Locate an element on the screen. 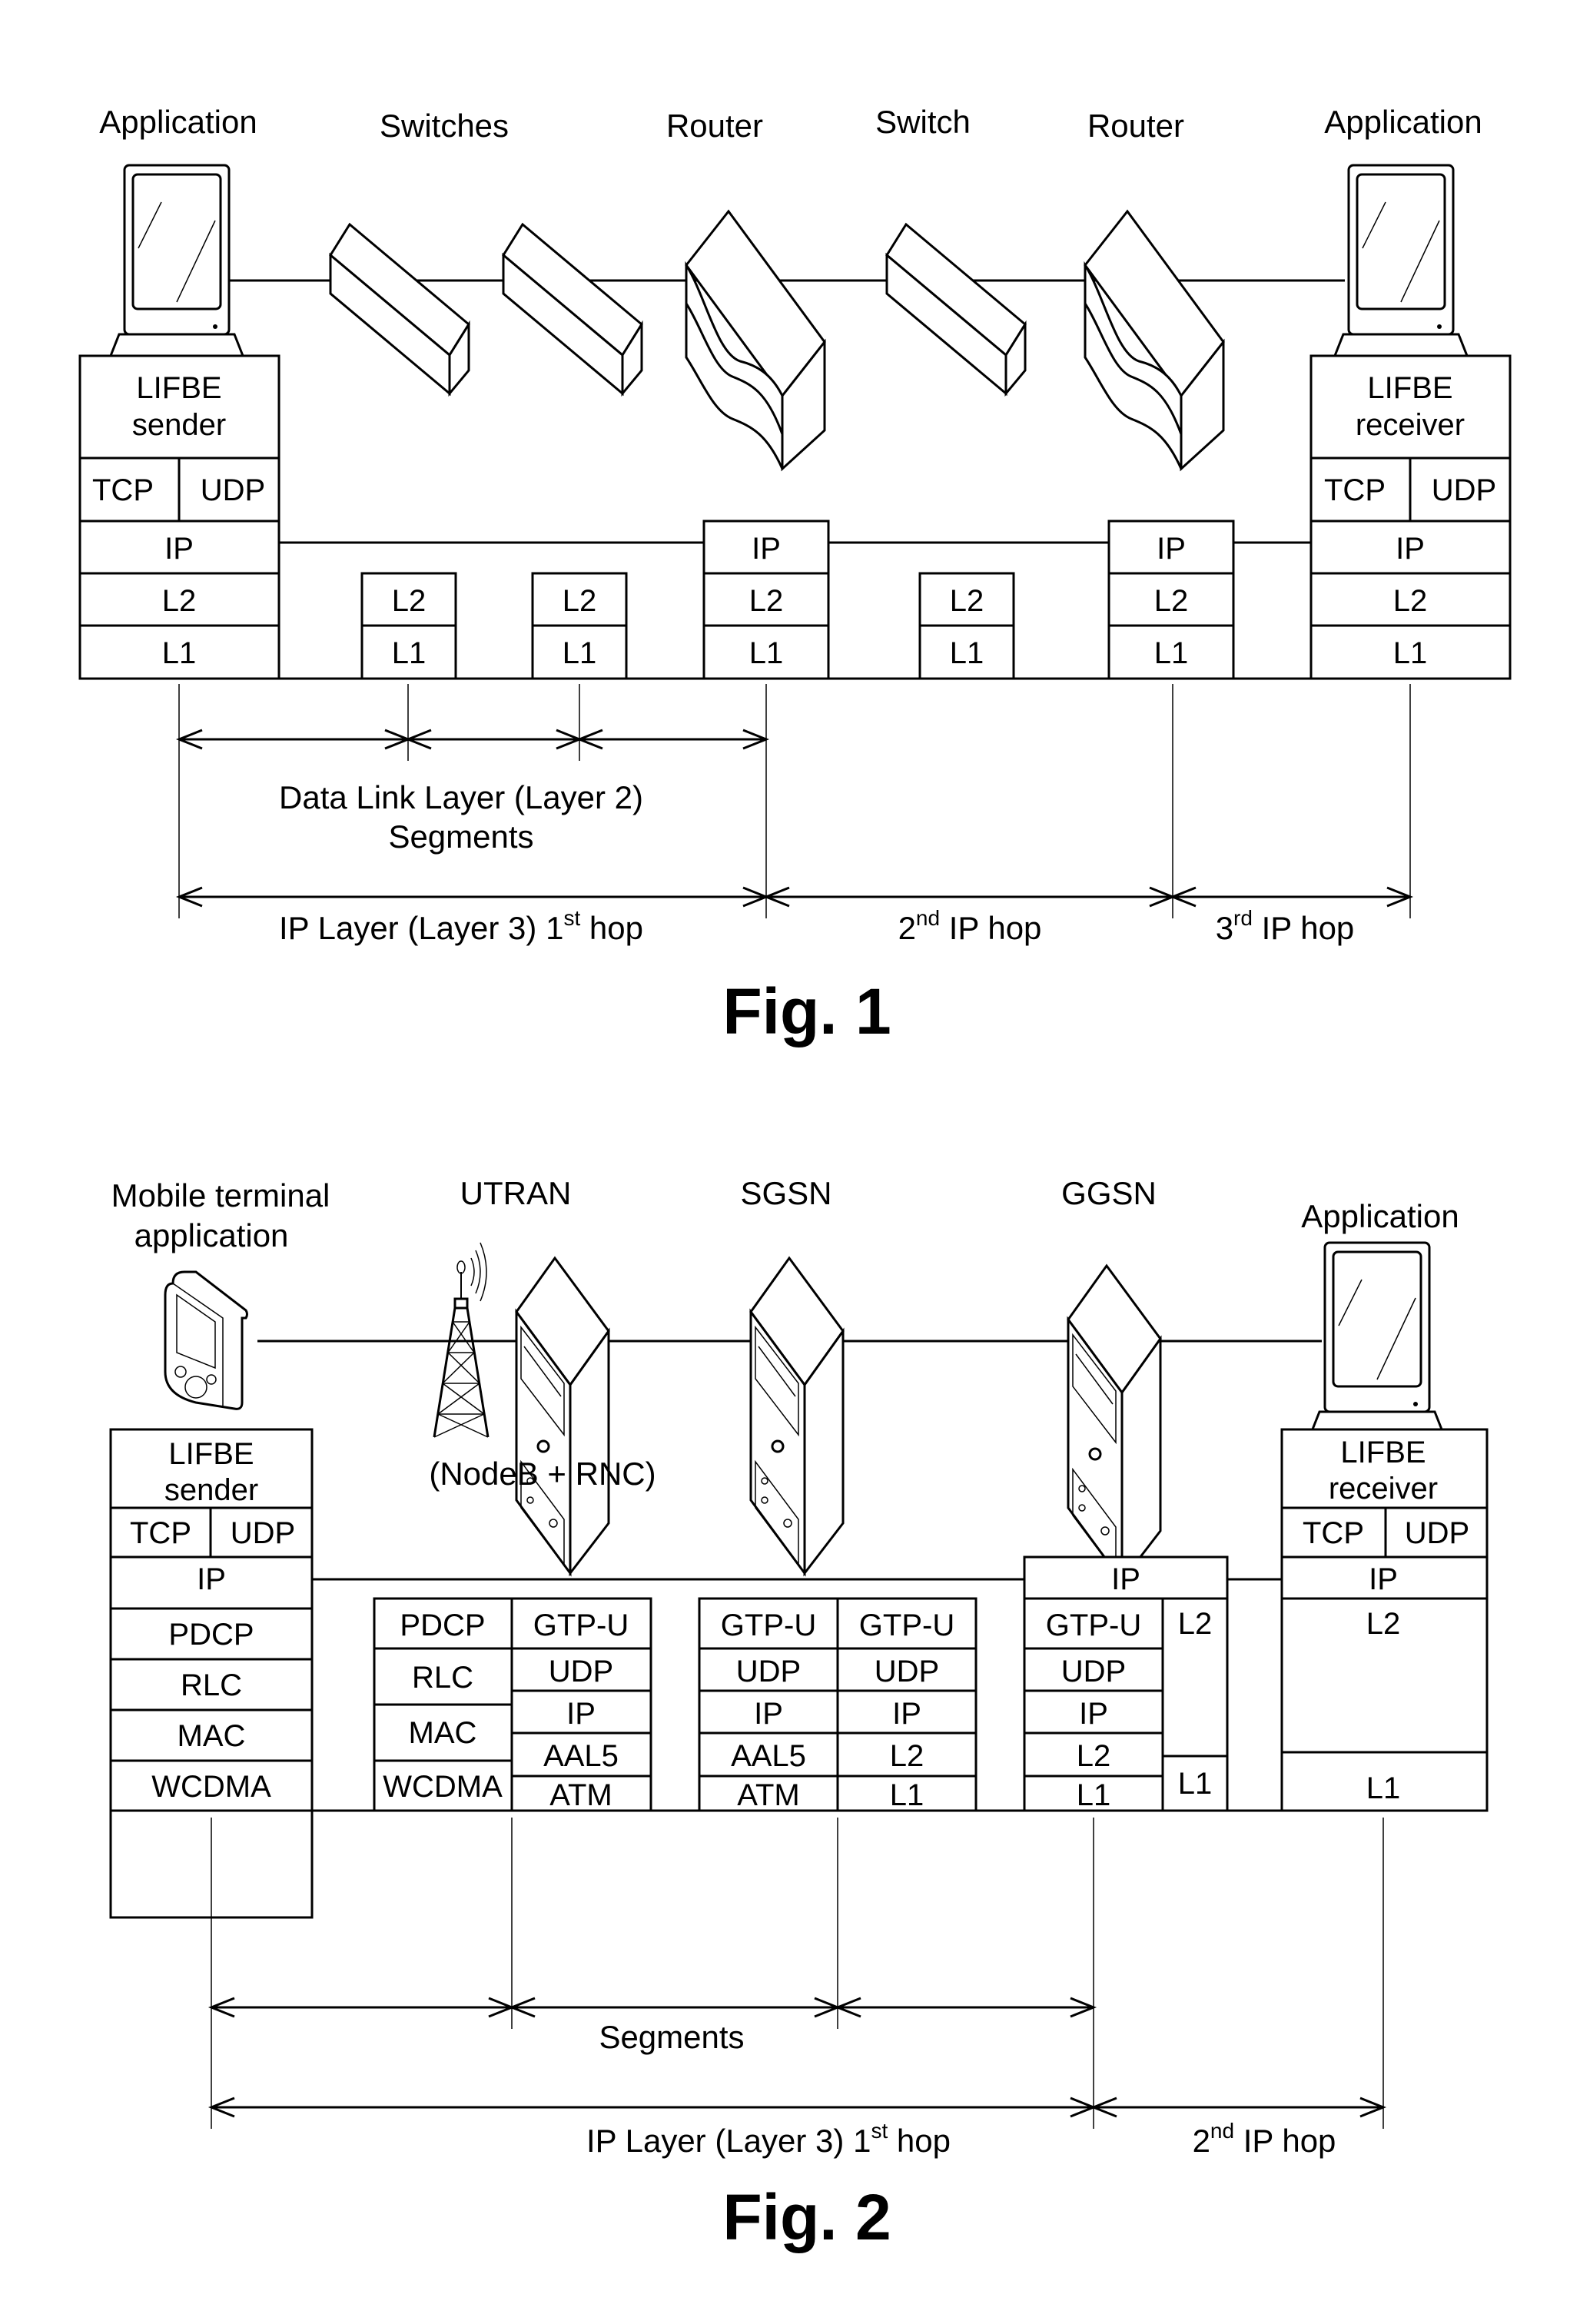 Image resolution: width=1570 pixels, height=2324 pixels. utran-stack-grid: PDCP RLC MAC WCDMA GTP-U UDP IP AAL5 ATM is located at coordinates (512, 1704).